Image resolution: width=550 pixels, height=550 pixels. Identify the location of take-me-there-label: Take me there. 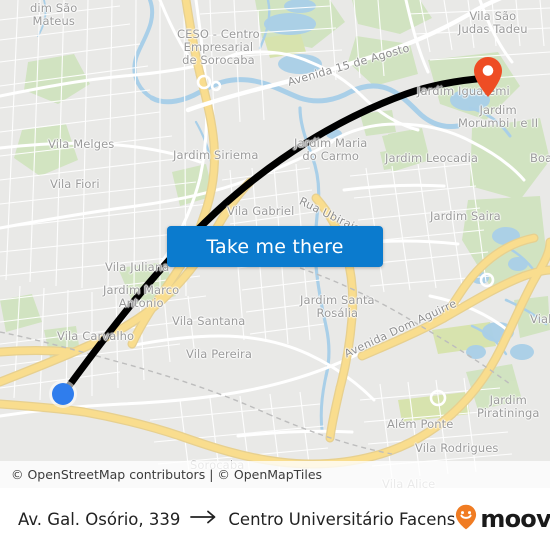
(275, 246).